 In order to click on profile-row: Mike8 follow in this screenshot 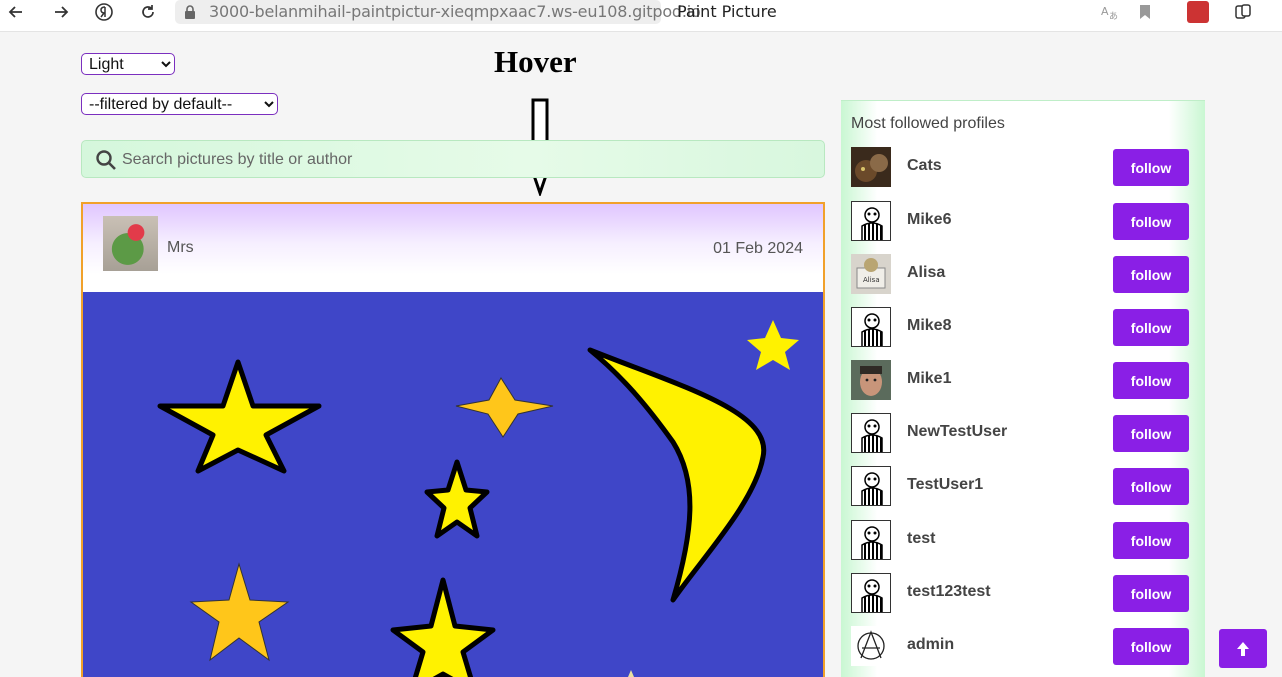, I will do `click(1021, 327)`.